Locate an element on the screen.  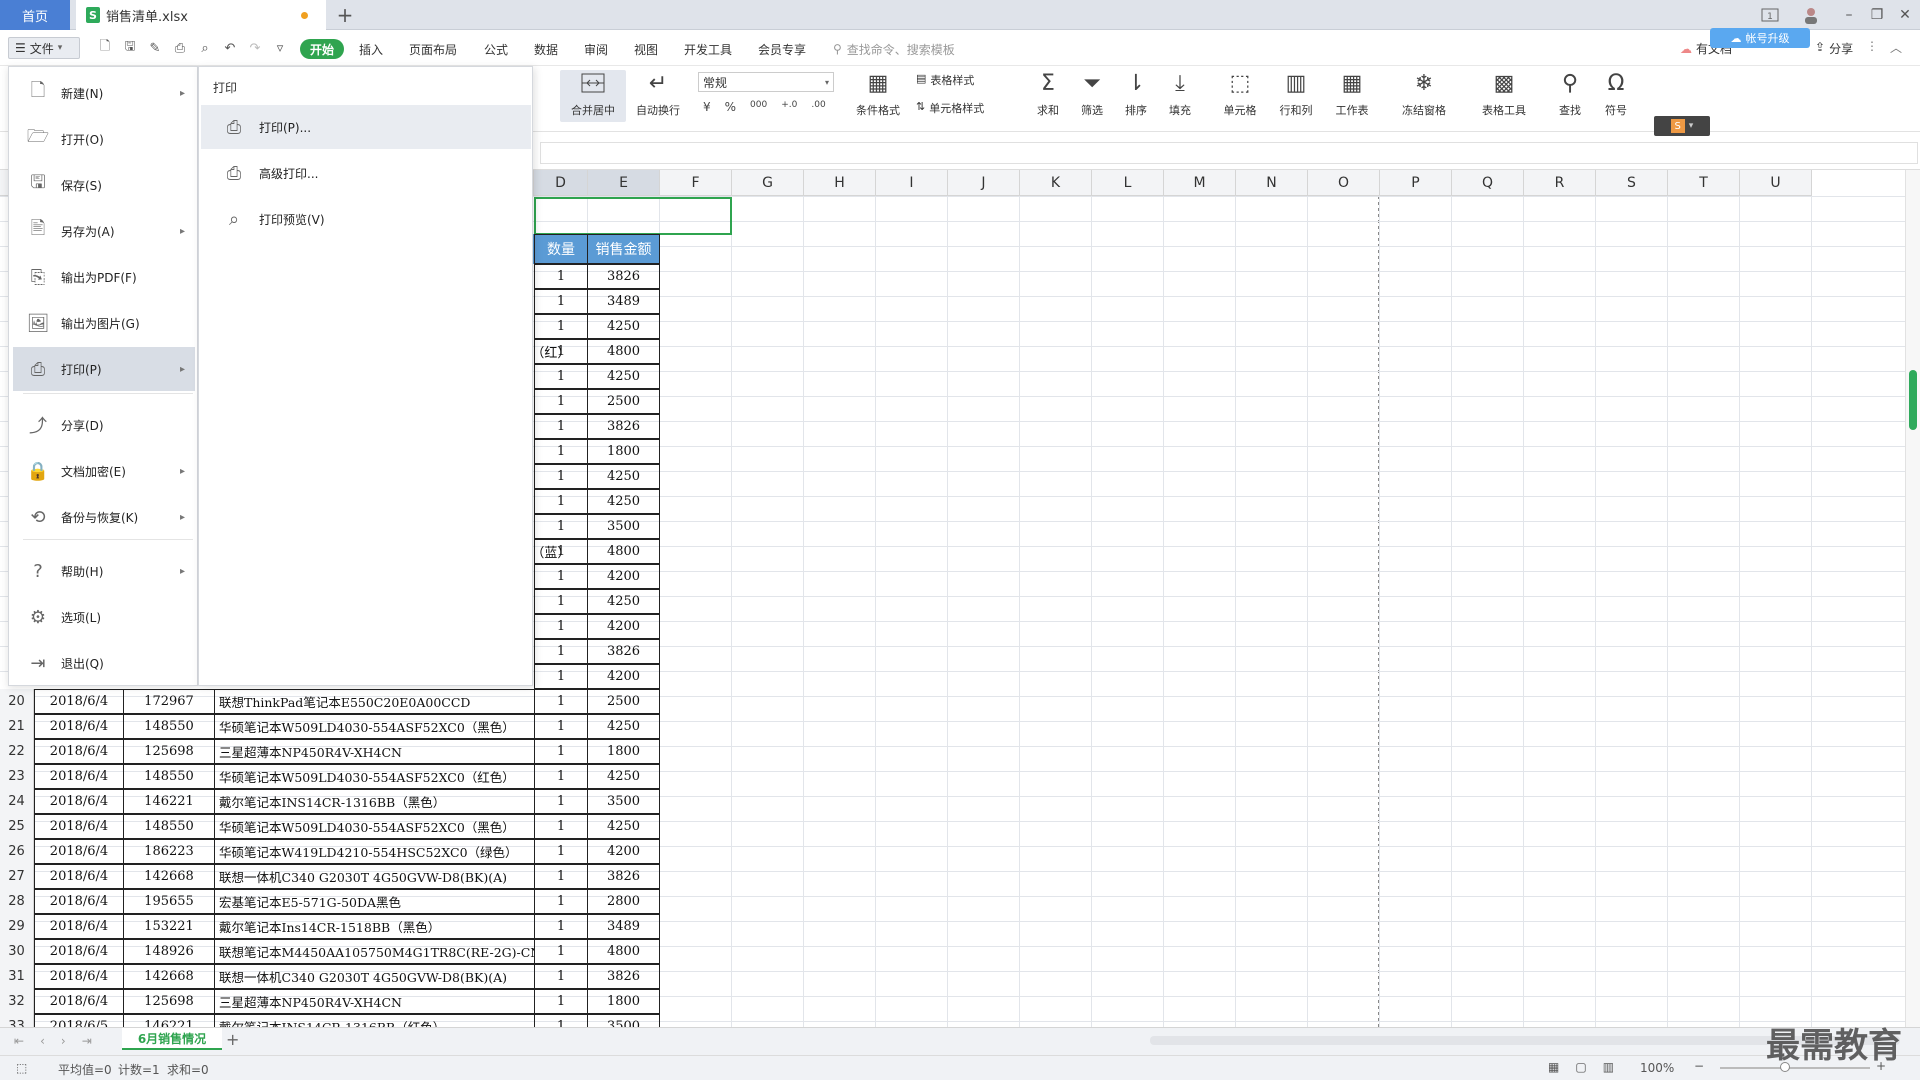
product-name-cell: 华硕笔记本W419LD4210-554HSC52XC0（绿色） is located at coordinates (374, 851).